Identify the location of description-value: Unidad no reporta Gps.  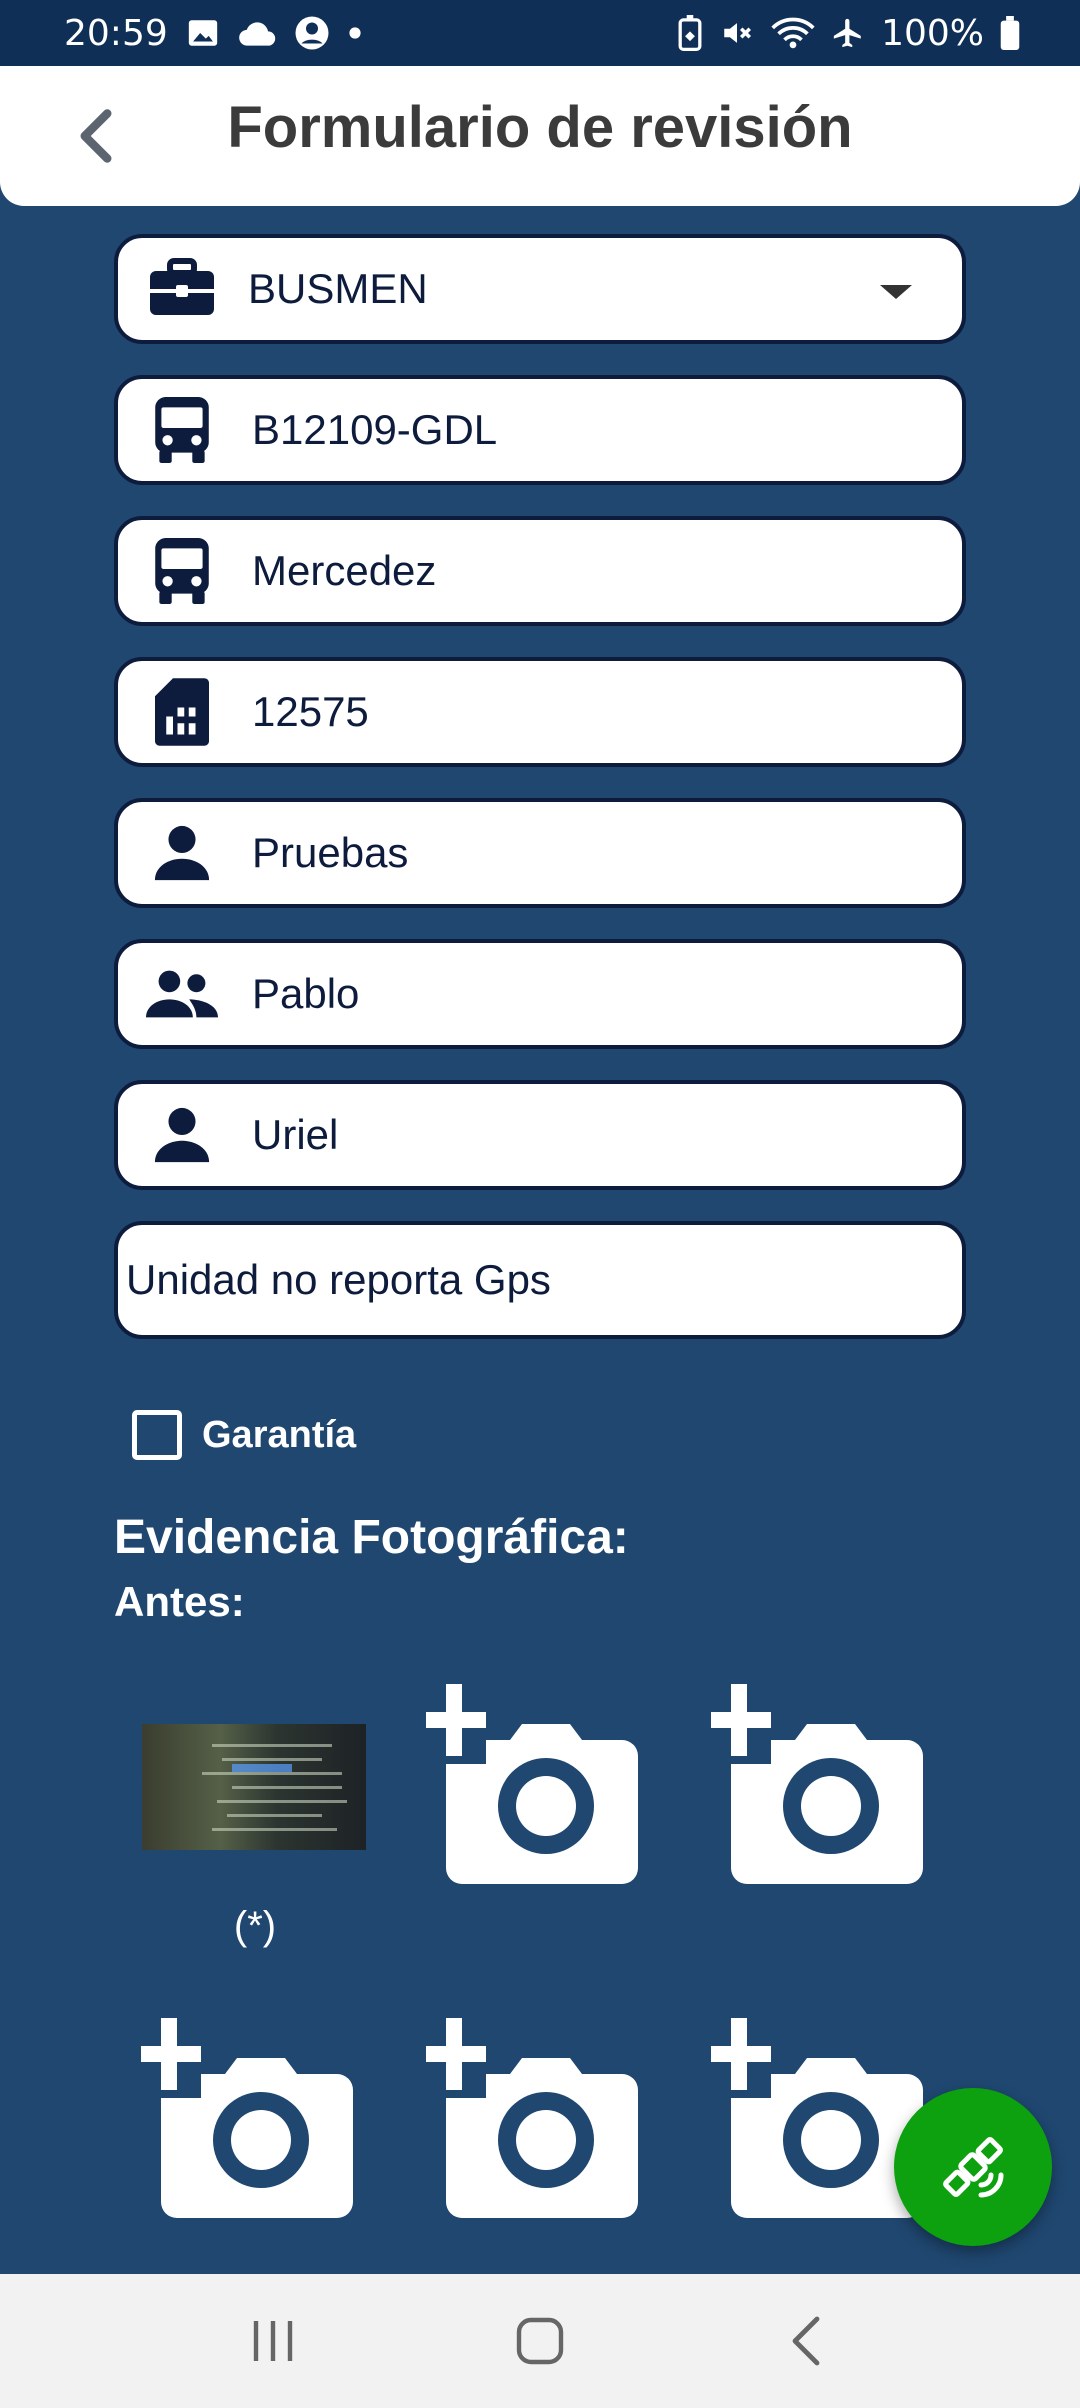
(338, 1279).